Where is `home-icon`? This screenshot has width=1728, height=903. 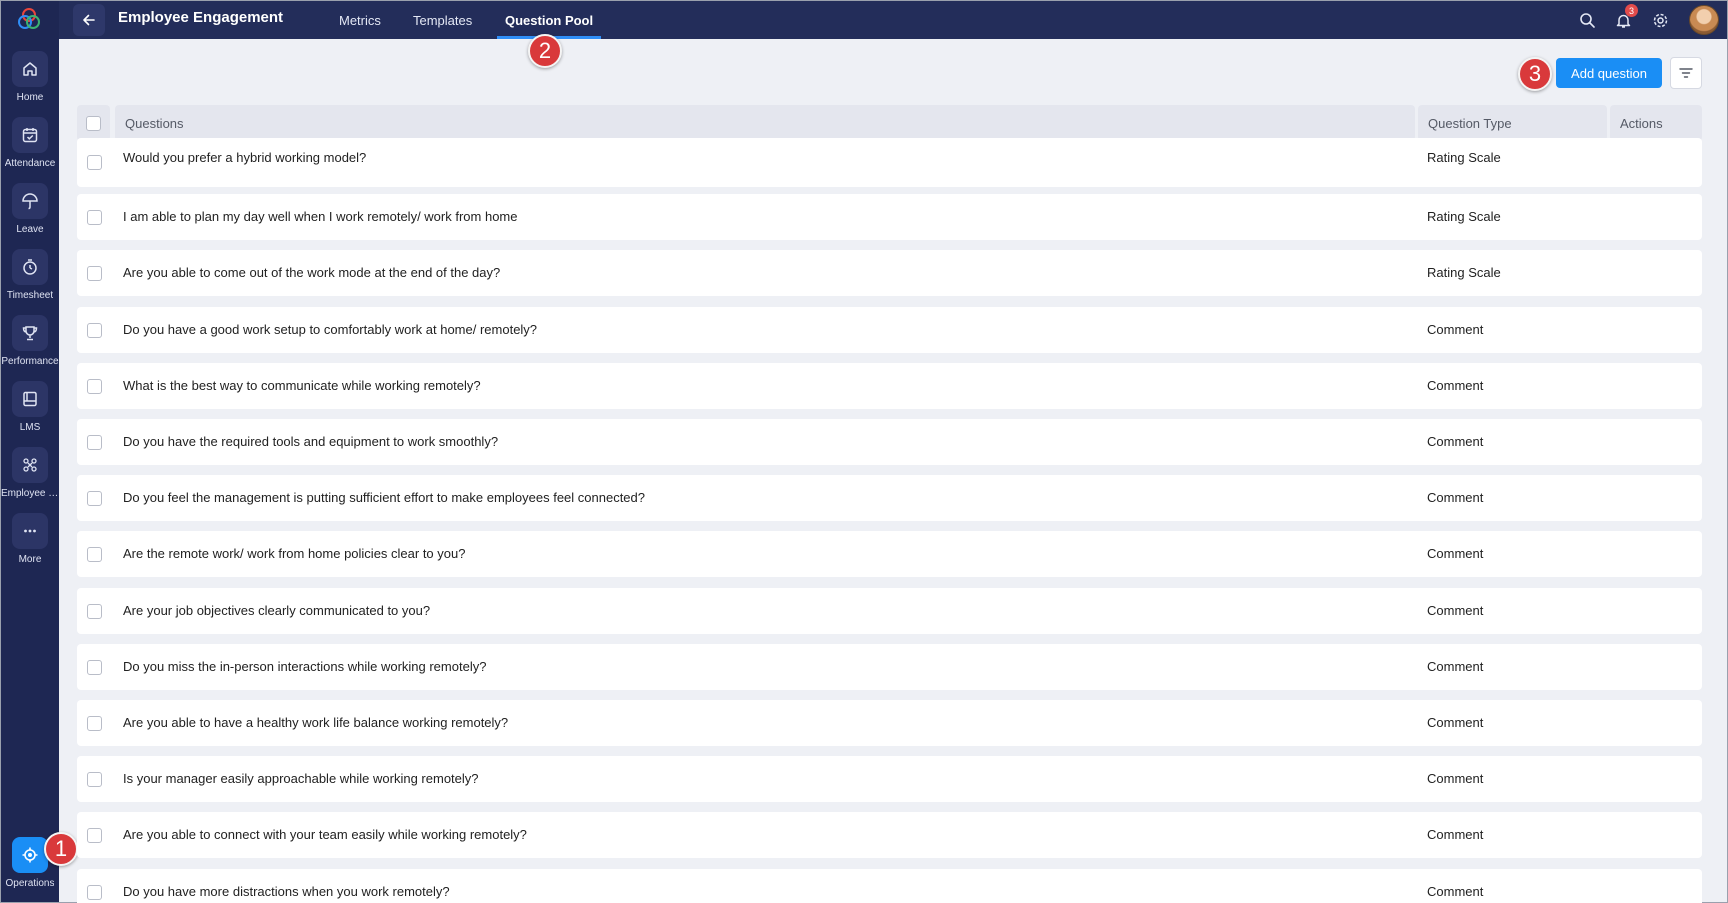 home-icon is located at coordinates (30, 69).